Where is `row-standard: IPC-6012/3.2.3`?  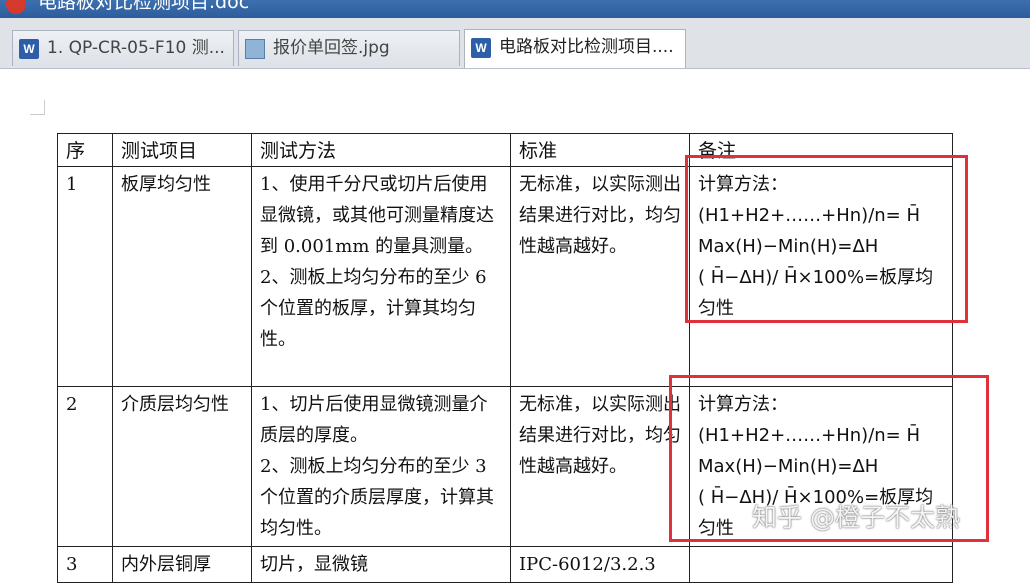 row-standard: IPC-6012/3.2.3 is located at coordinates (600, 564).